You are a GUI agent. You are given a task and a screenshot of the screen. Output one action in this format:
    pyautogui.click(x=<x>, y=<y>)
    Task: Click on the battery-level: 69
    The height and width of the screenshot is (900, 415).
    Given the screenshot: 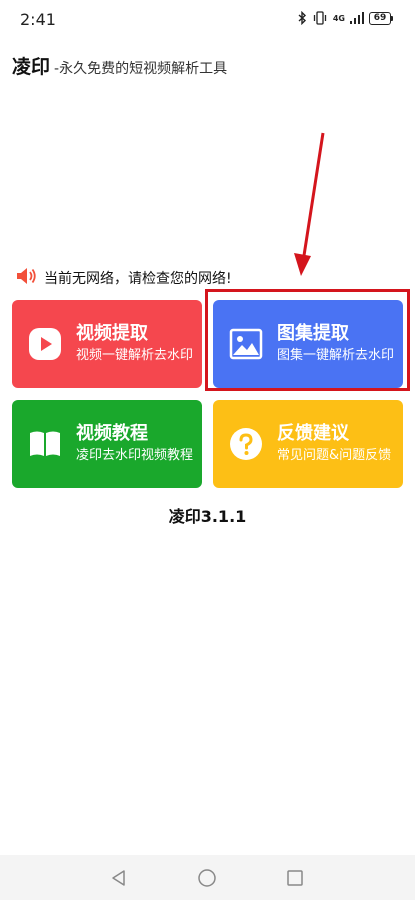 What is the action you would take?
    pyautogui.click(x=380, y=18)
    